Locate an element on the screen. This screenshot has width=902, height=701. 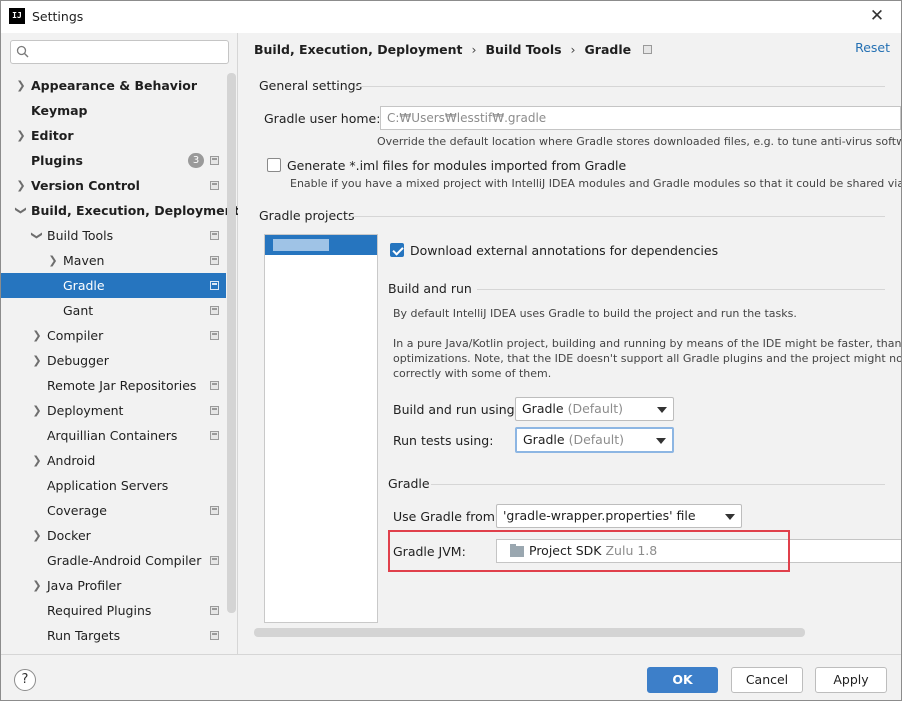
sidebar-item-run-targets: Run Targets is located at coordinates (113, 635).